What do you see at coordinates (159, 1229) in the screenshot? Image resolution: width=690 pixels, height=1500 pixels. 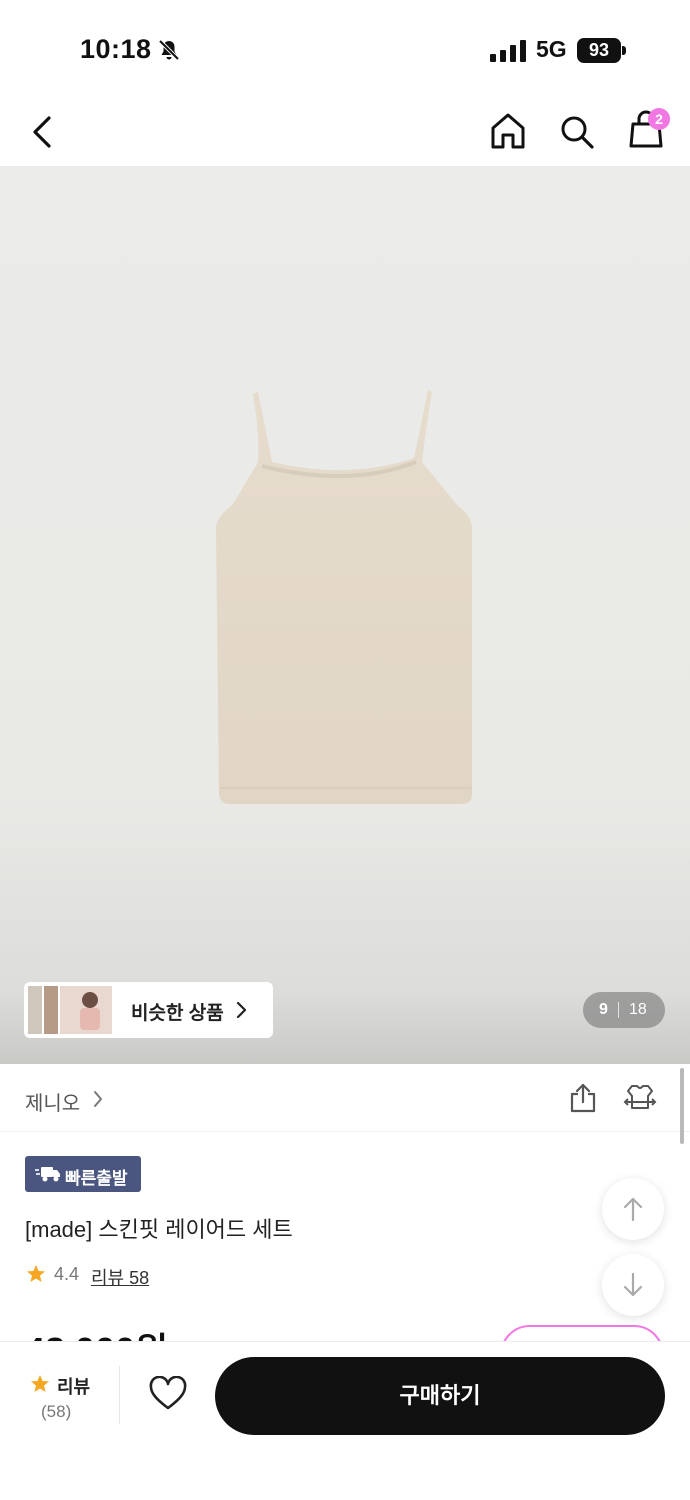 I see `product-title: [made] 스킨핏 레이어드 세트` at bounding box center [159, 1229].